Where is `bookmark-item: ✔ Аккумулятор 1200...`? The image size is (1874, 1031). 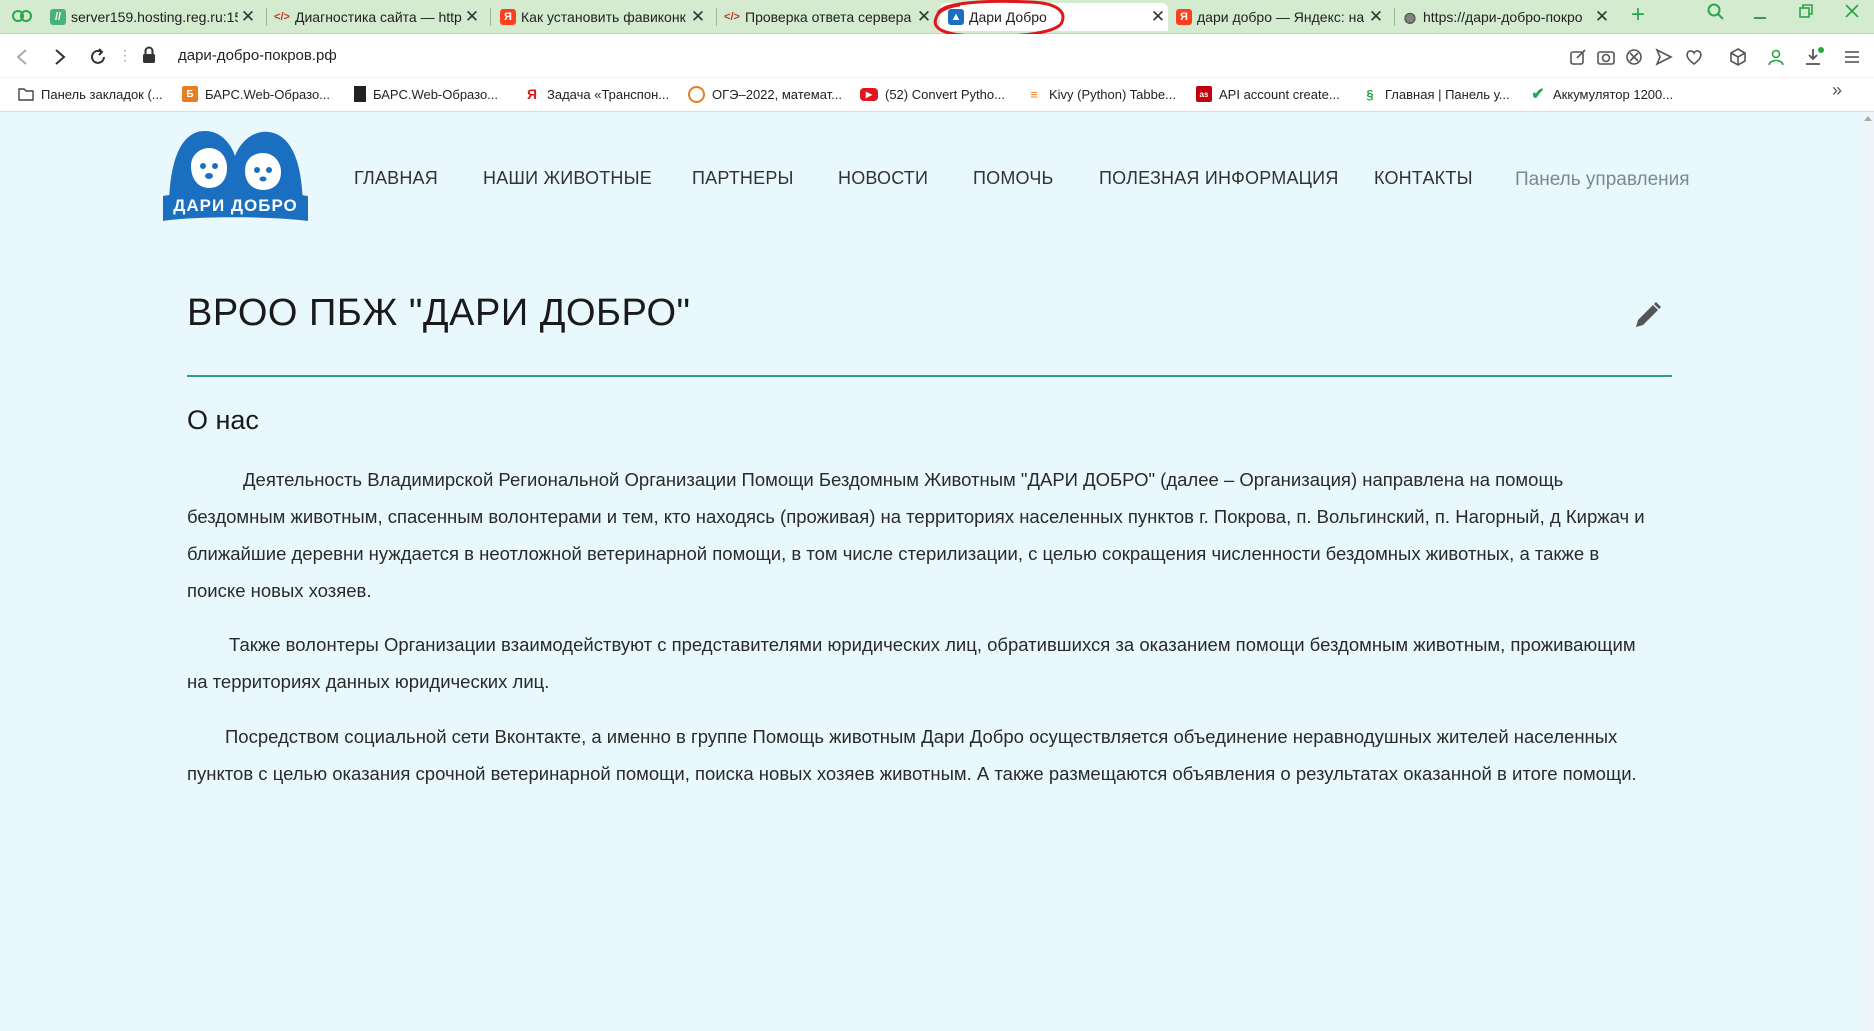 bookmark-item: ✔ Аккумулятор 1200... is located at coordinates (1601, 94).